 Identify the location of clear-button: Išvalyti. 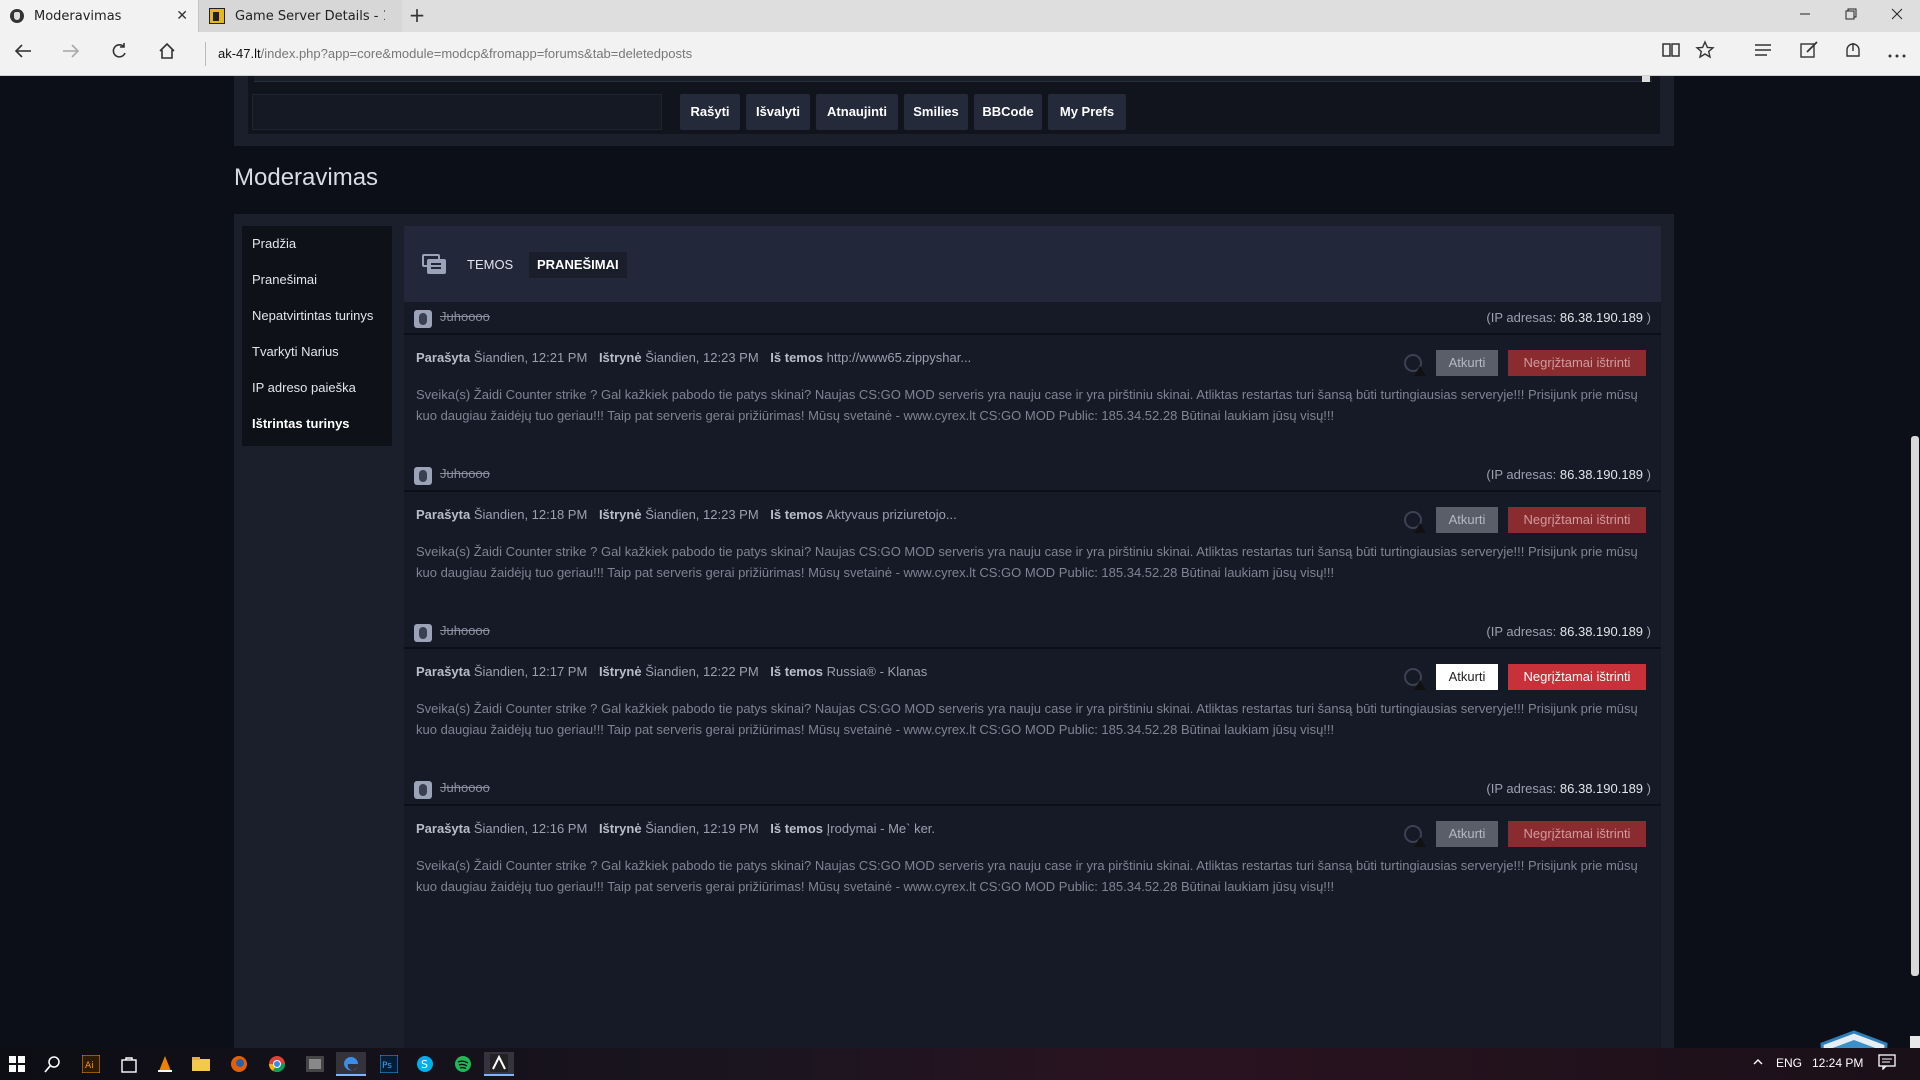
(778, 112).